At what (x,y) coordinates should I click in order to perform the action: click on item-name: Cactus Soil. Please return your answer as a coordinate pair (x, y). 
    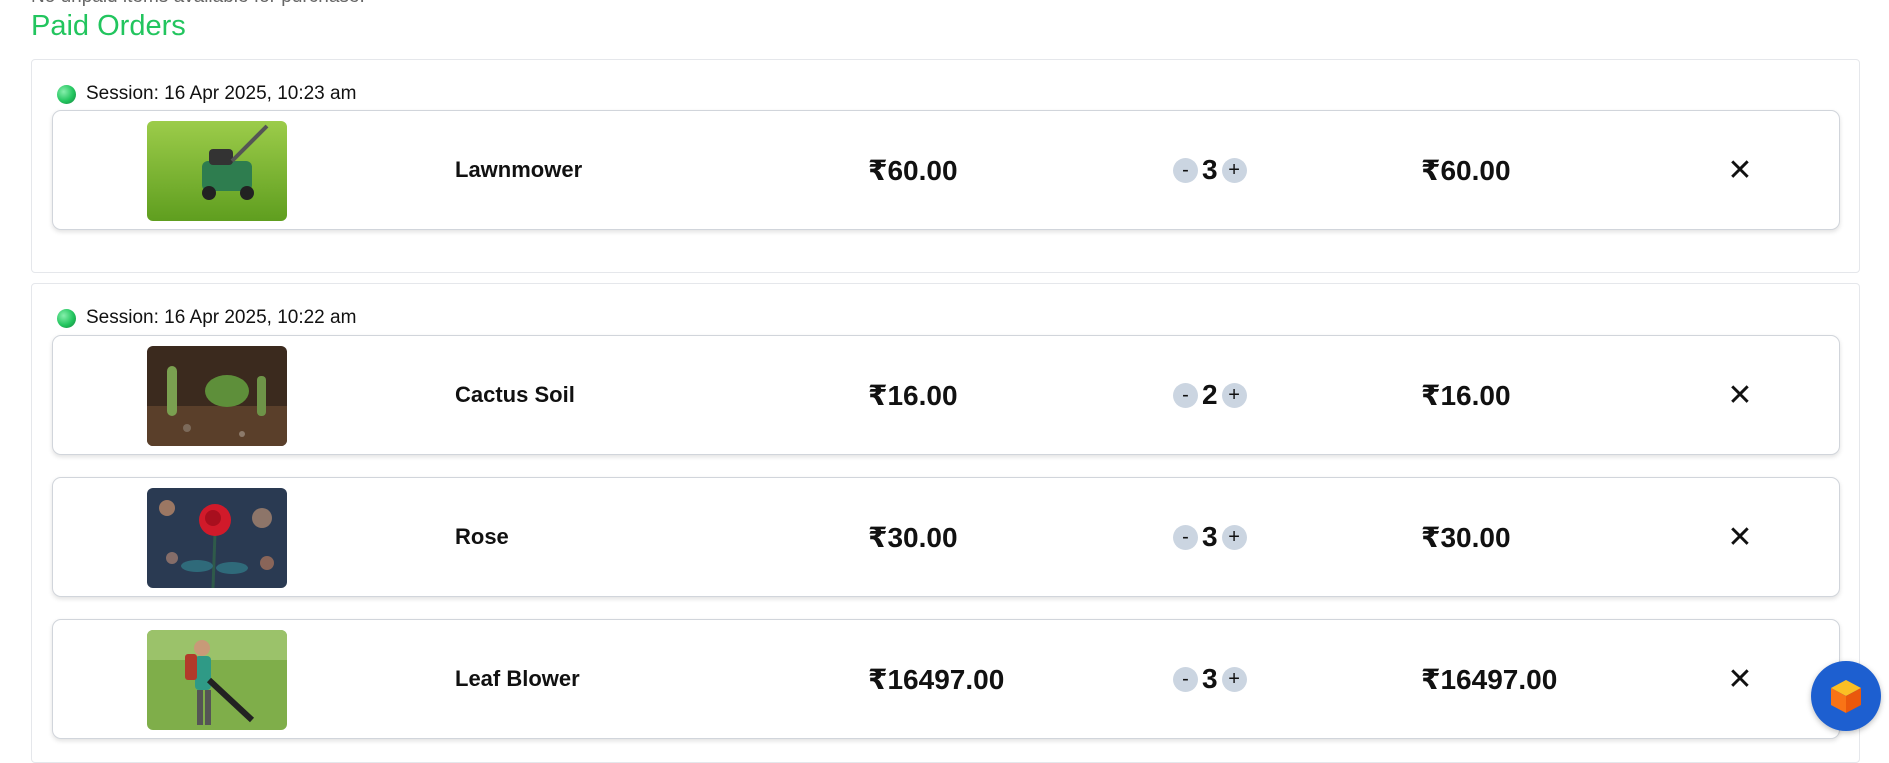
    Looking at the image, I should click on (515, 394).